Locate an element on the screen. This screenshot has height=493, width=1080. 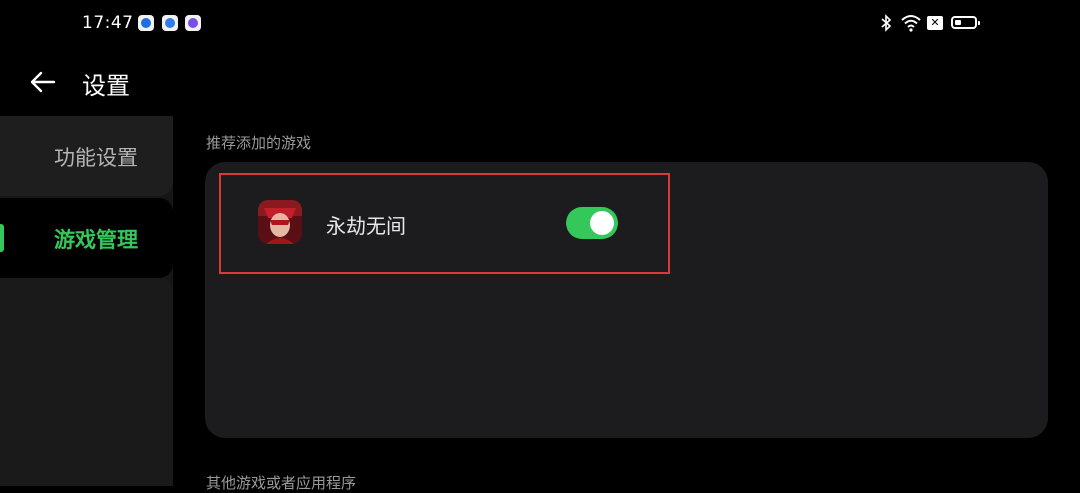
sidebar-item-label: 功能设置 is located at coordinates (96, 158).